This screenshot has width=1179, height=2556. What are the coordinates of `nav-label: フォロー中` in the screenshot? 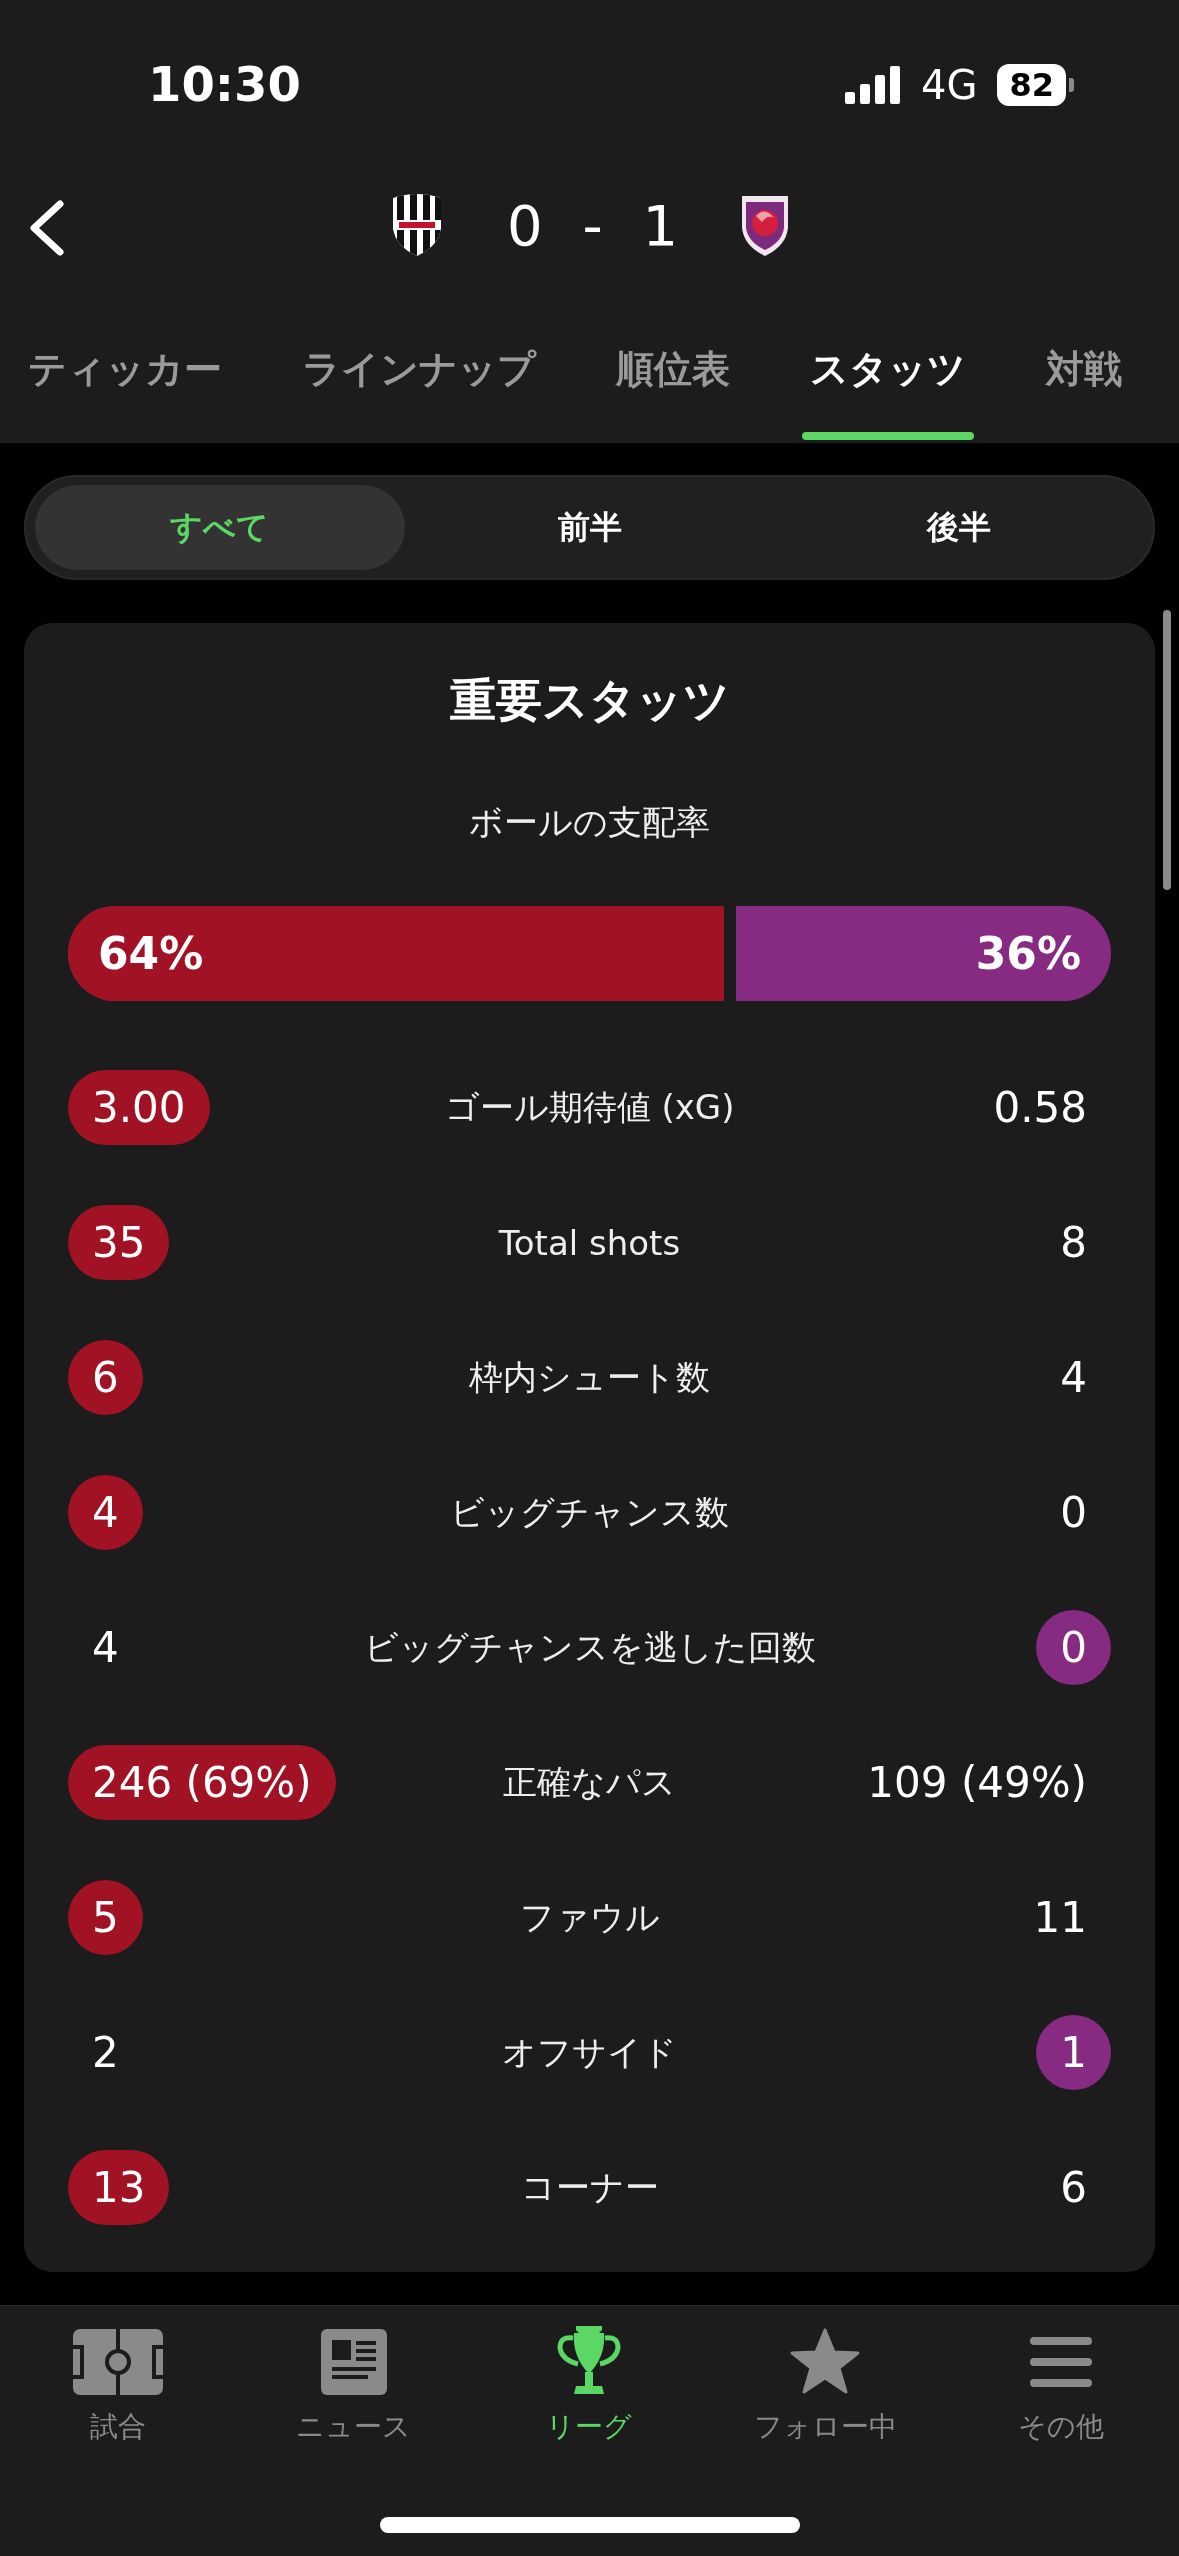 It's located at (825, 2427).